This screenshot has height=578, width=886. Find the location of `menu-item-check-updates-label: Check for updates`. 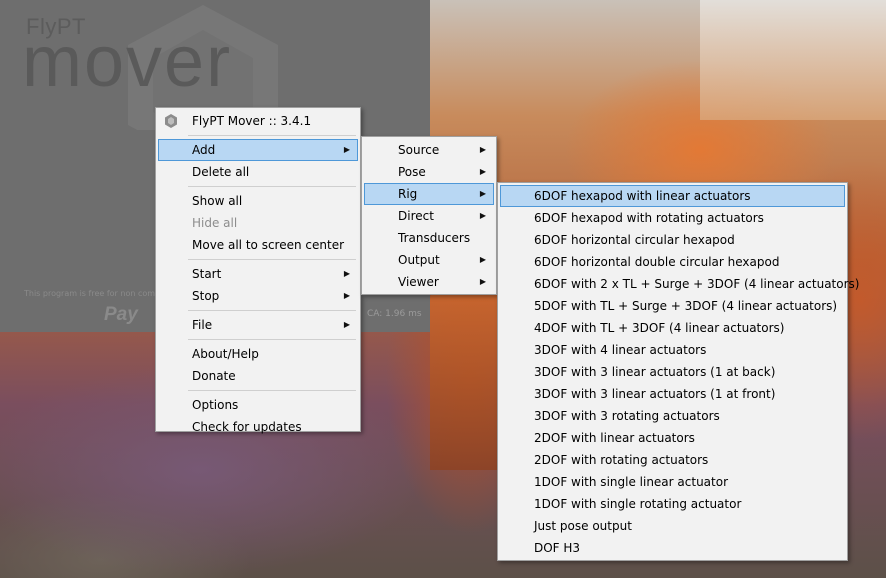

menu-item-check-updates-label: Check for updates is located at coordinates (247, 427).